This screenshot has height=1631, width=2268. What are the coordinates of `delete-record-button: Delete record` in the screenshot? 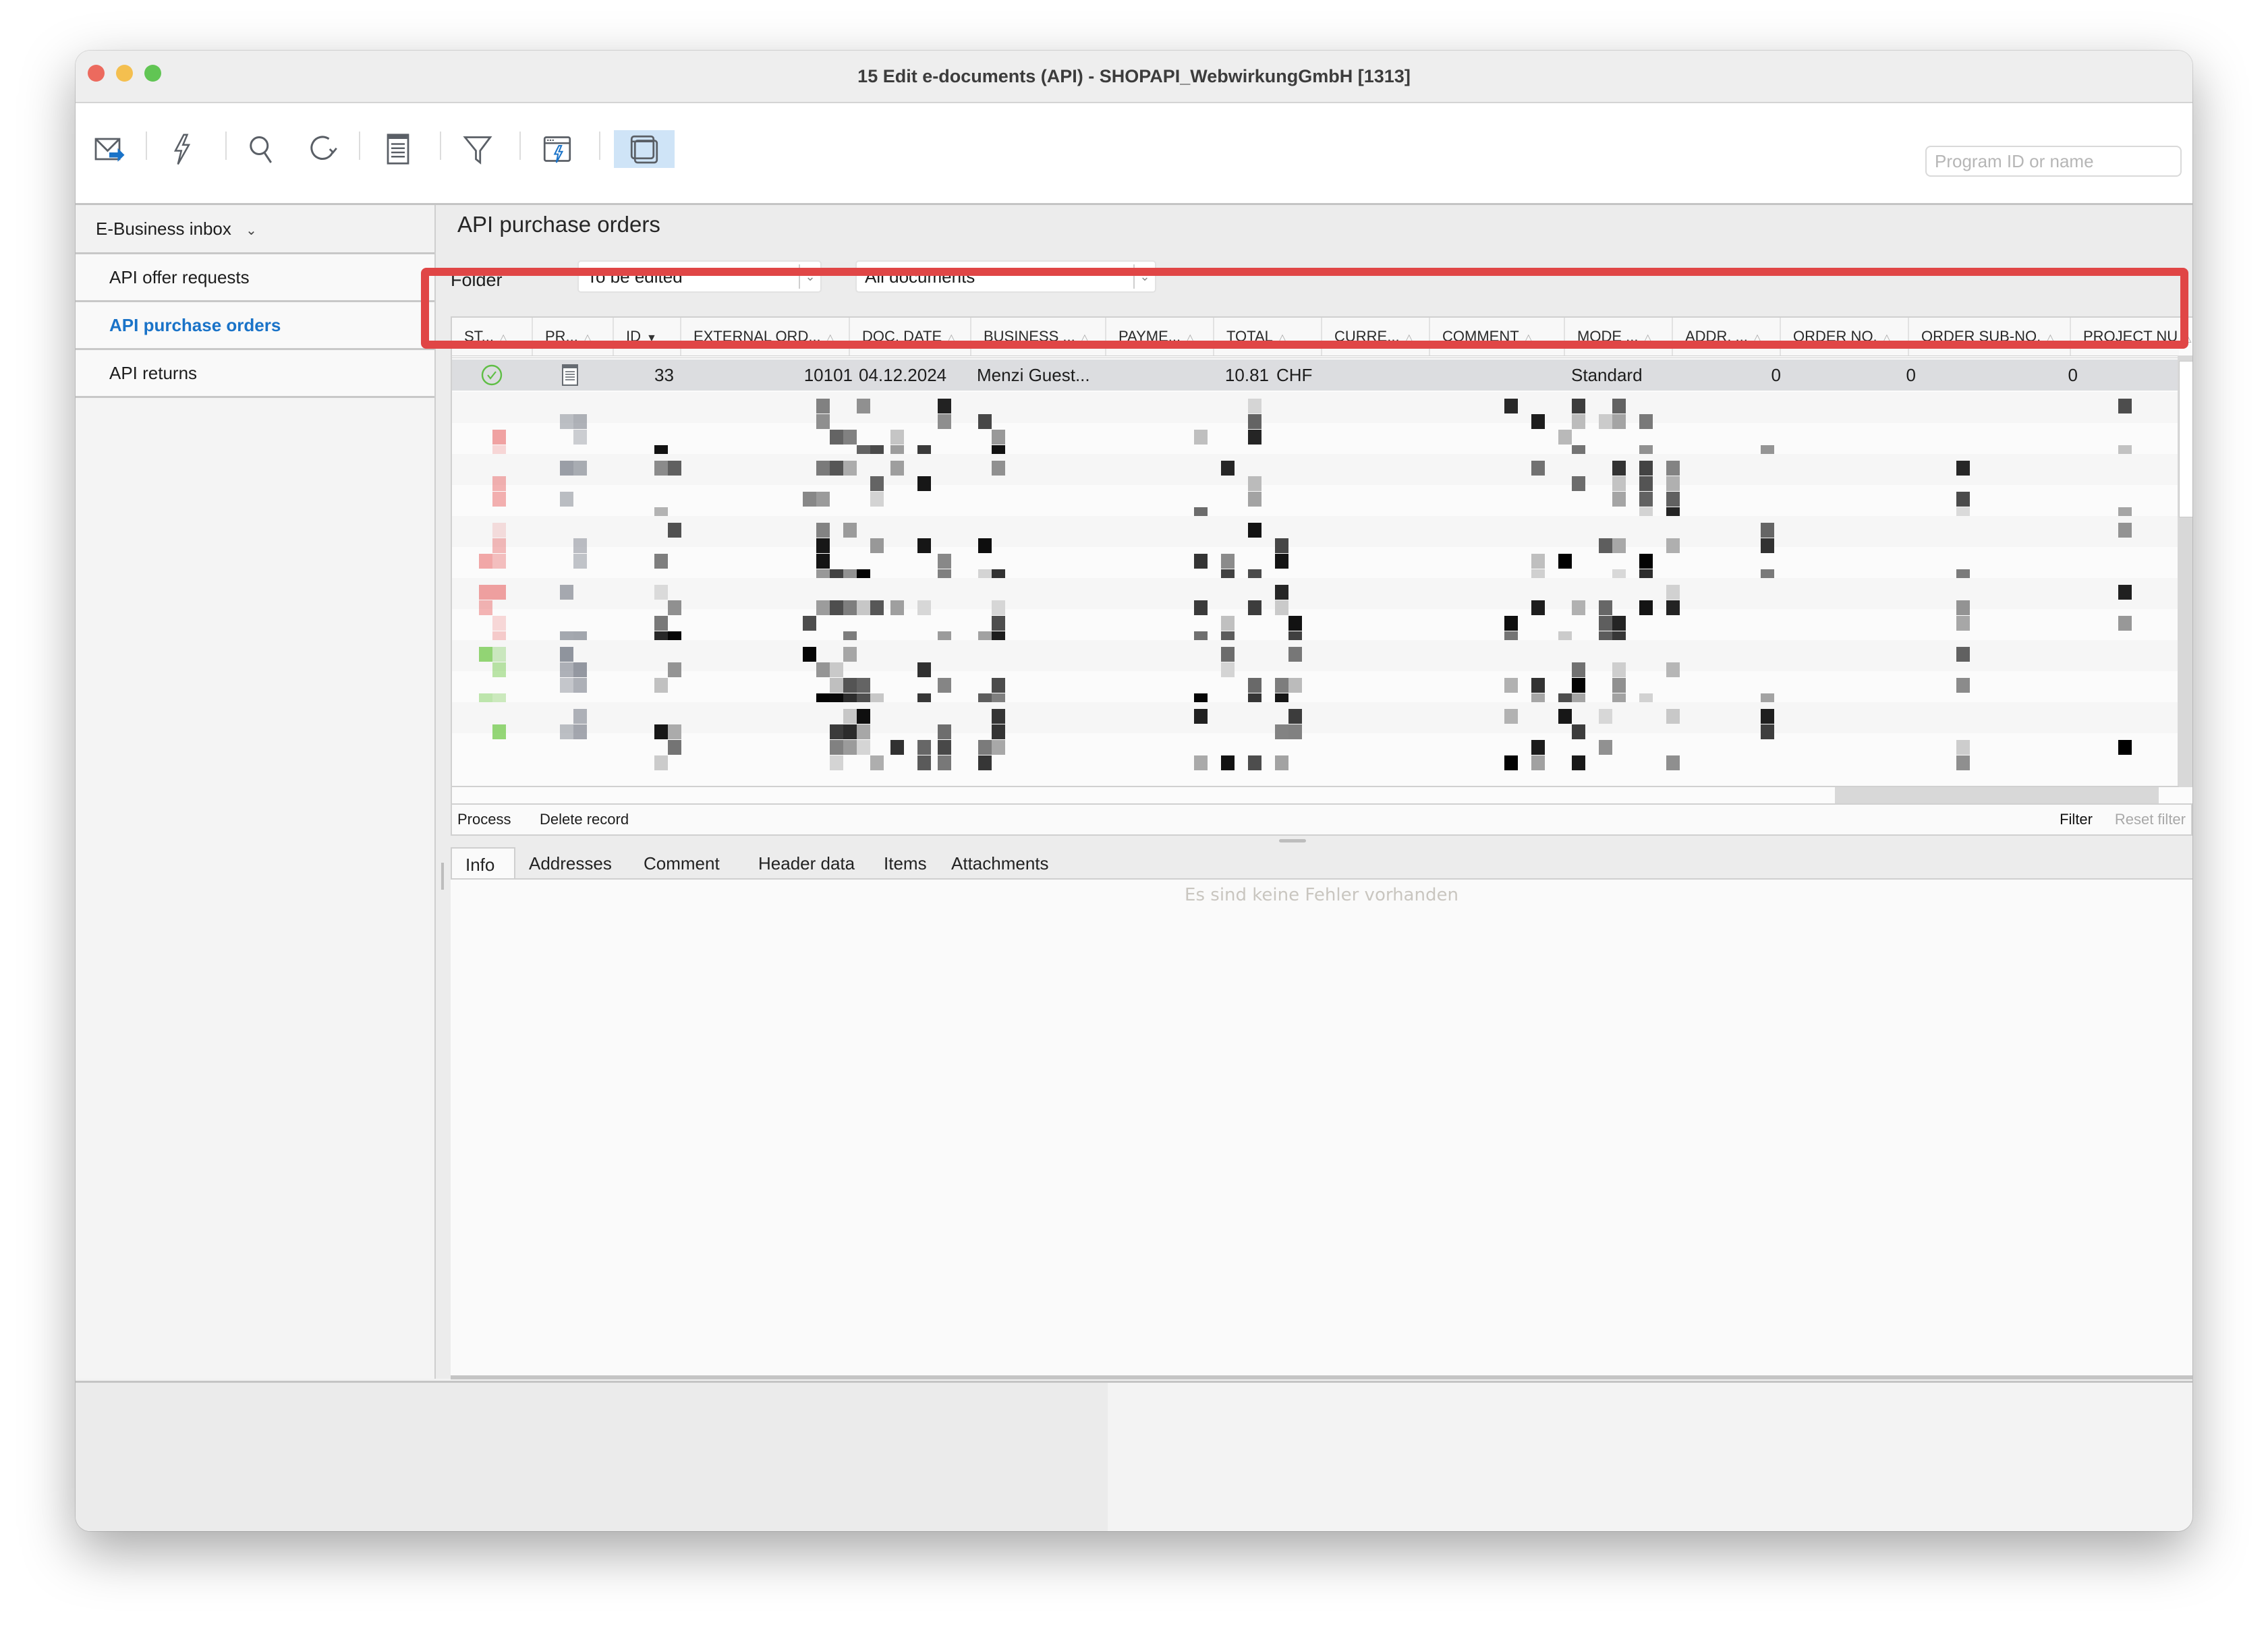 It's located at (584, 819).